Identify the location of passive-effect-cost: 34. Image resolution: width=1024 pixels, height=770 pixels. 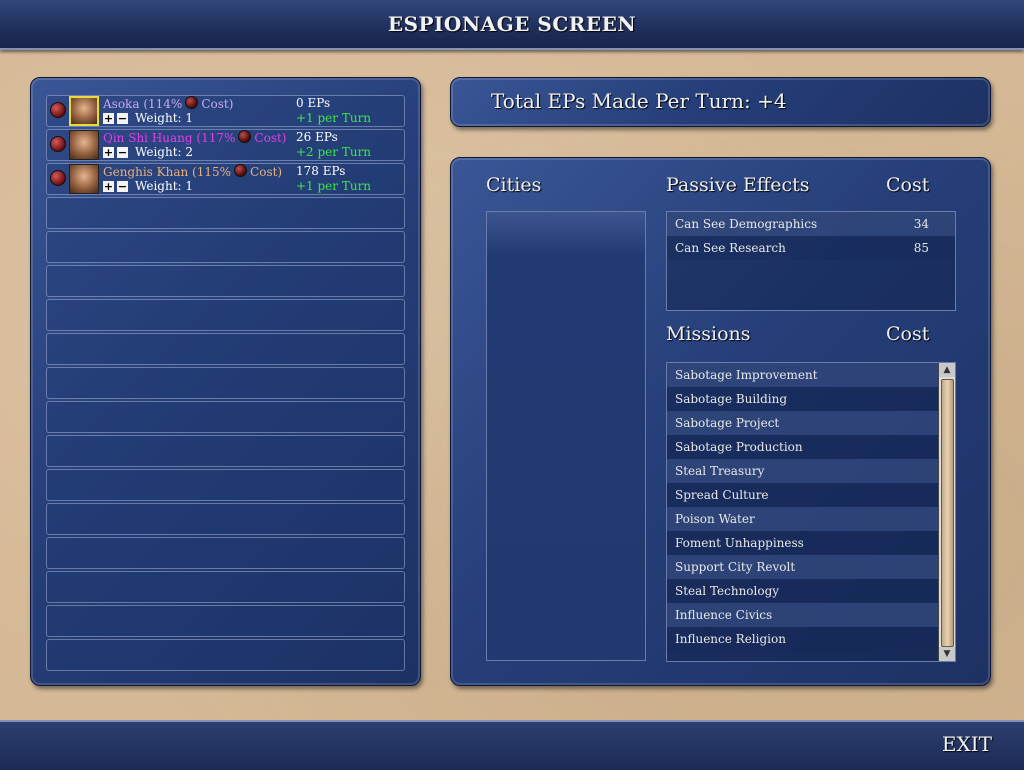
(921, 224).